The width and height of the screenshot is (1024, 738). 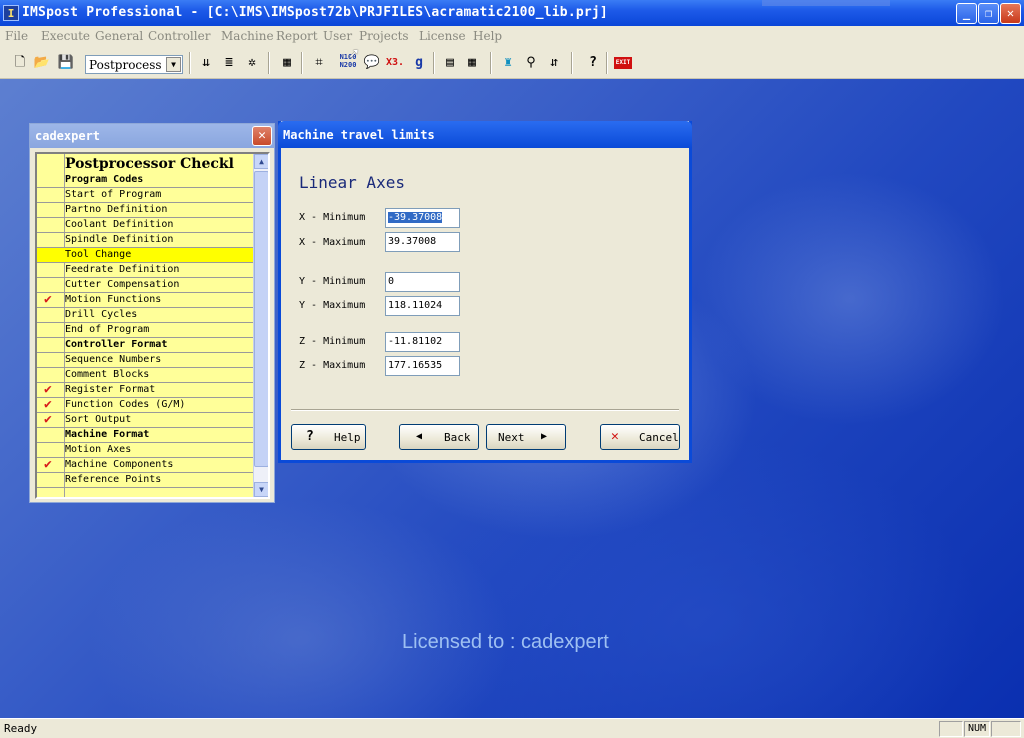 What do you see at coordinates (145, 480) in the screenshot?
I see `list-item: Reference Points` at bounding box center [145, 480].